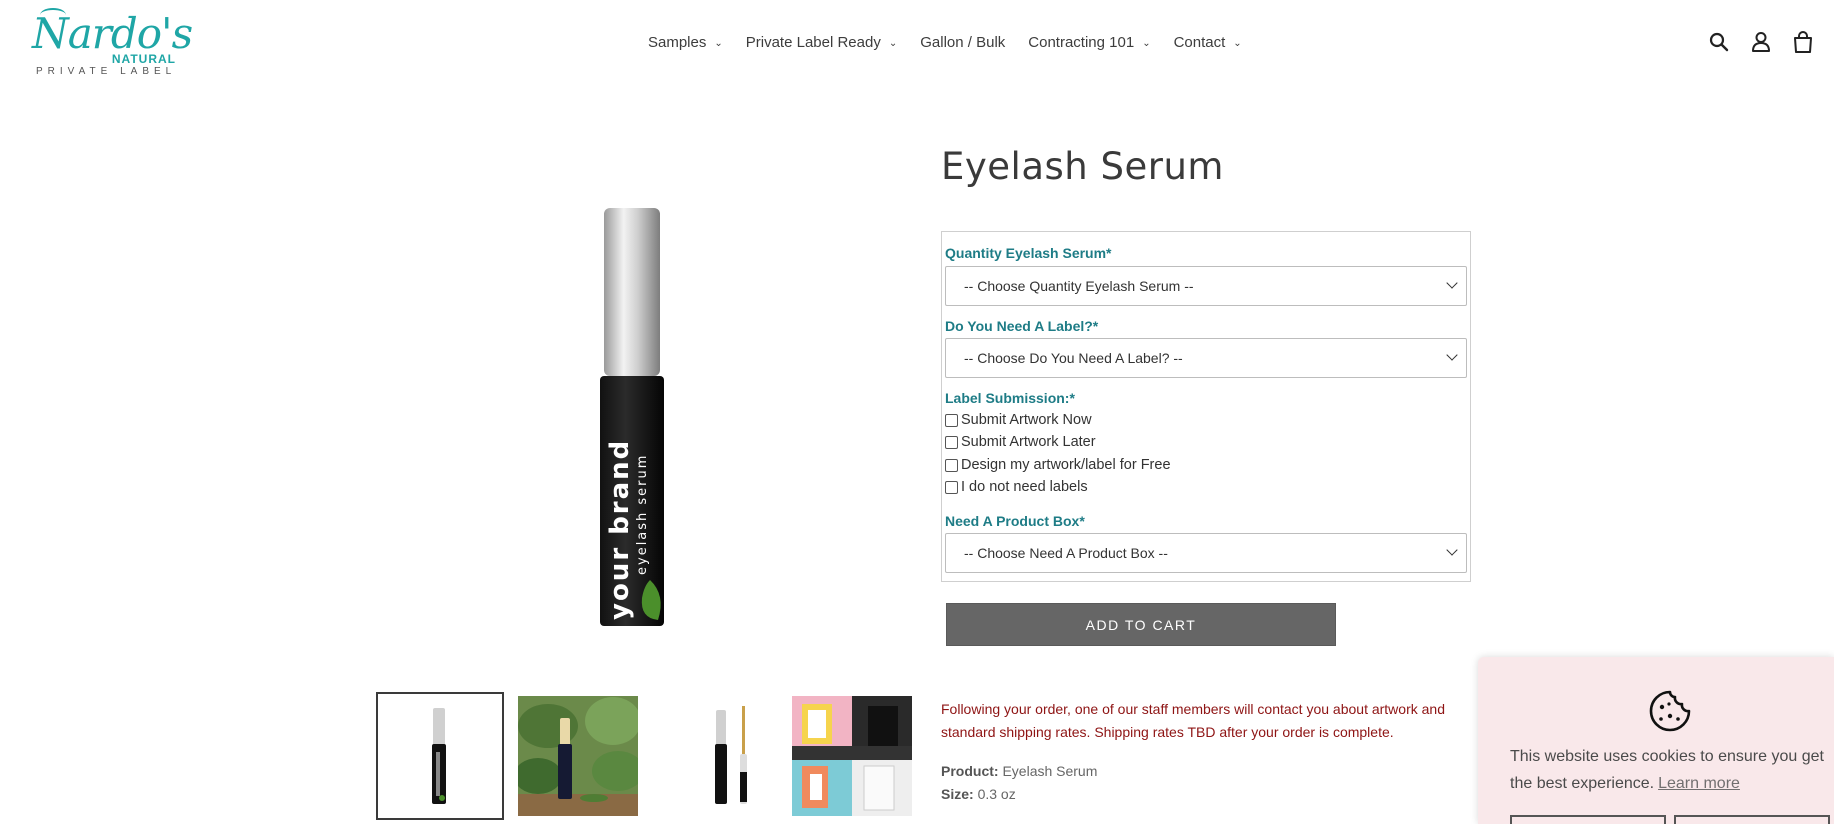 The width and height of the screenshot is (1834, 824). I want to click on add-to-cart-button: ADD TO CART, so click(1141, 624).